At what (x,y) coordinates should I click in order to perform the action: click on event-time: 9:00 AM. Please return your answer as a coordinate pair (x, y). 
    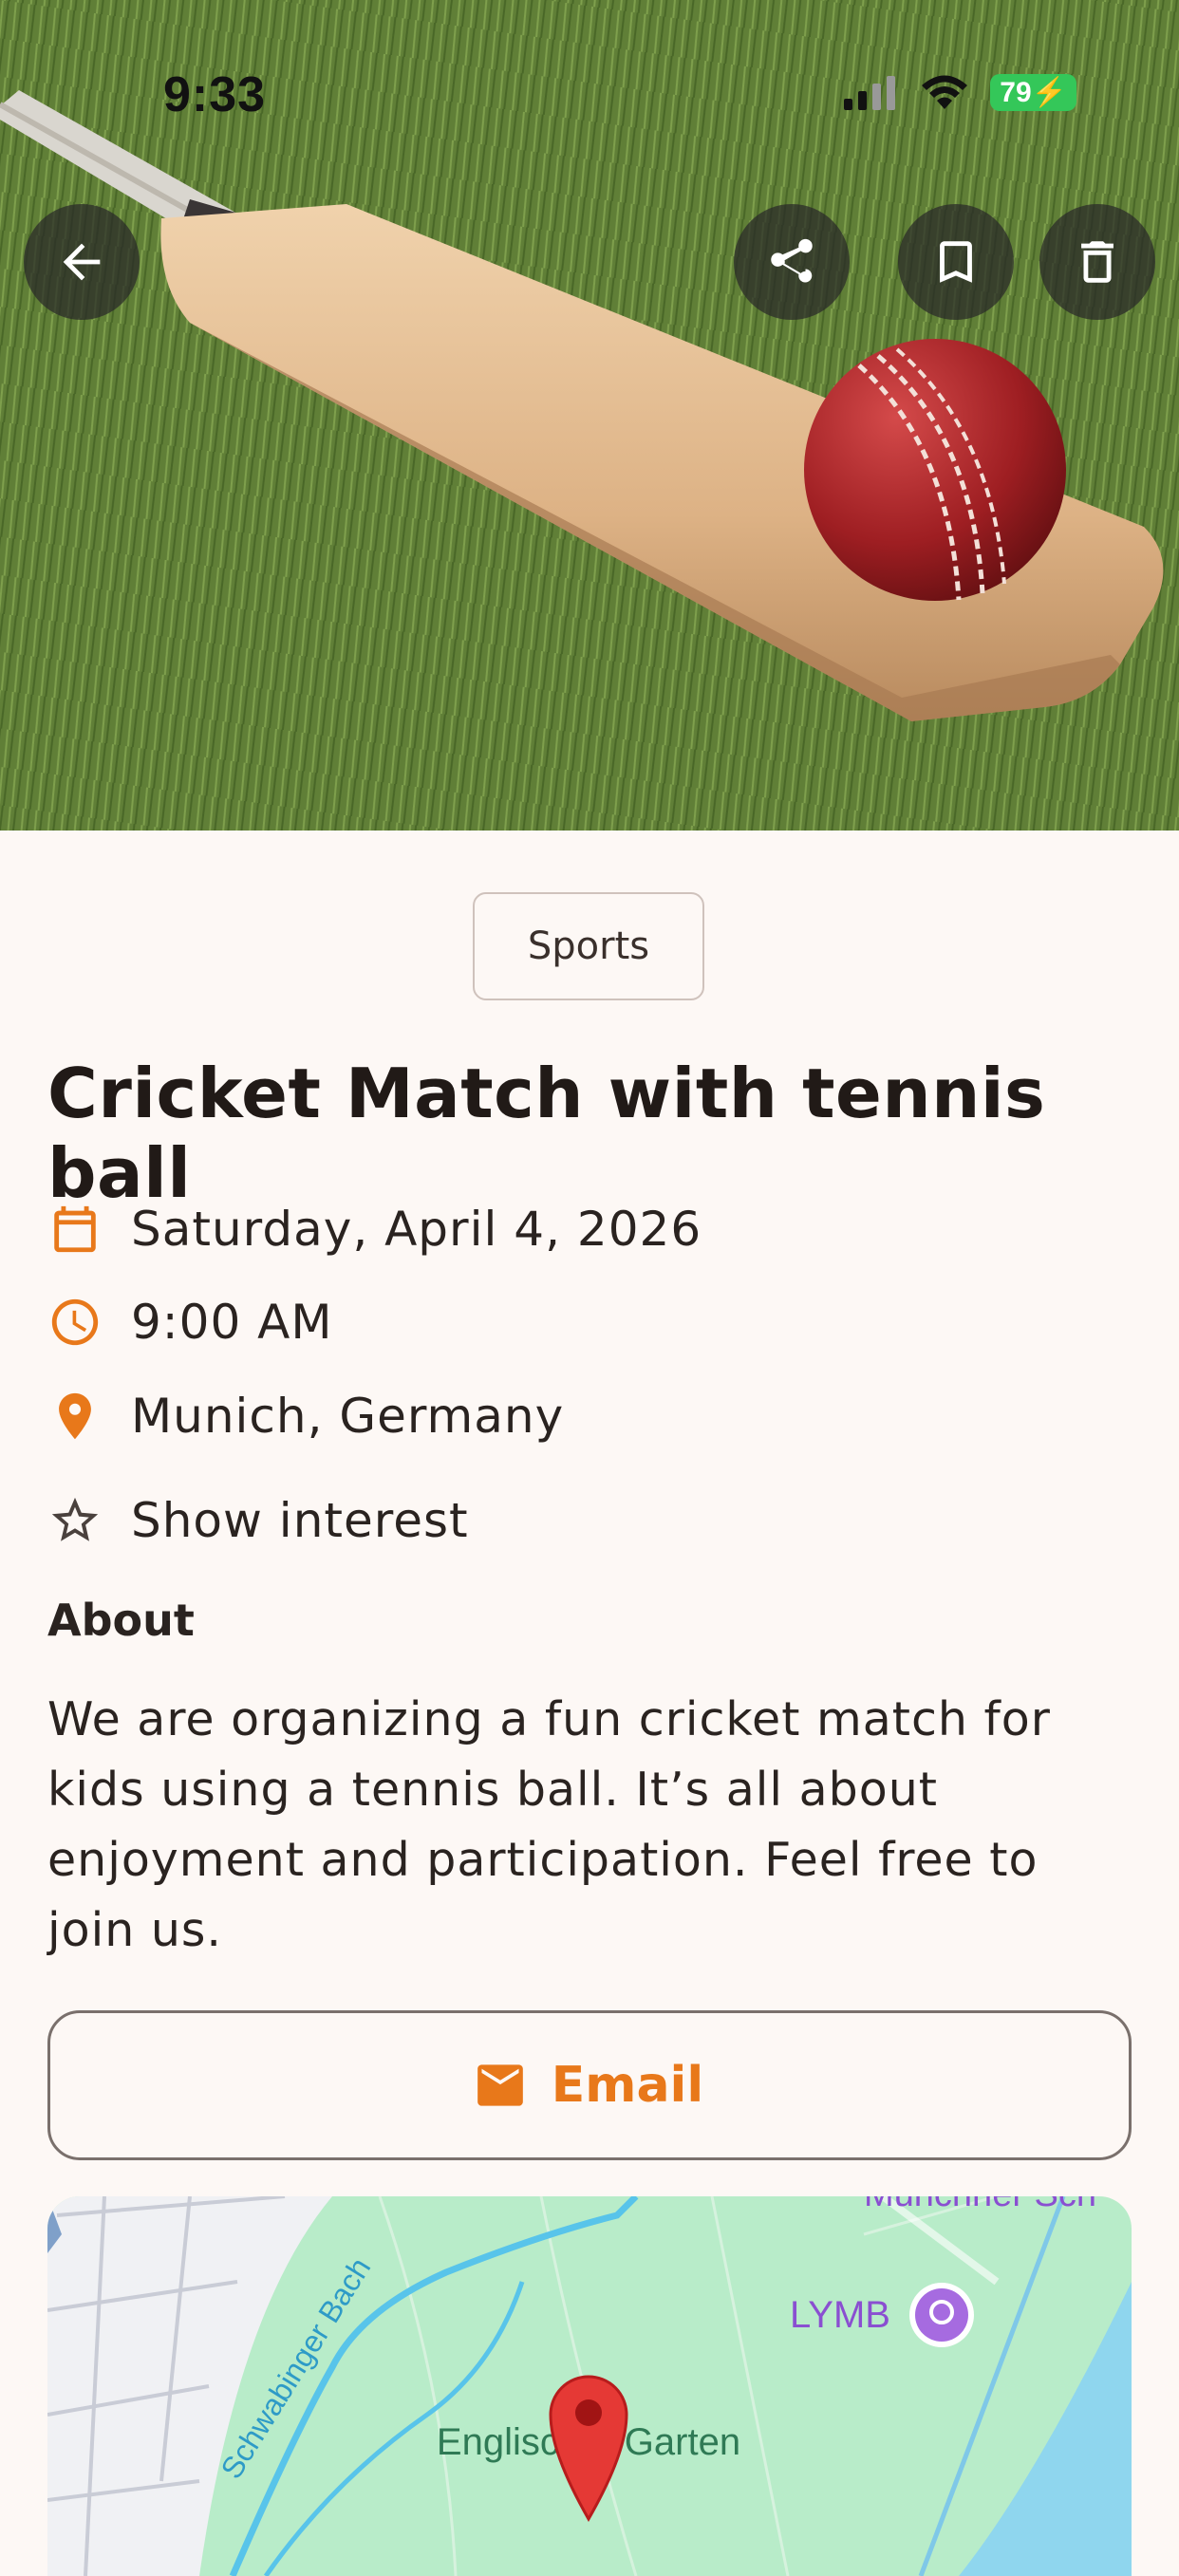
    Looking at the image, I should click on (232, 1322).